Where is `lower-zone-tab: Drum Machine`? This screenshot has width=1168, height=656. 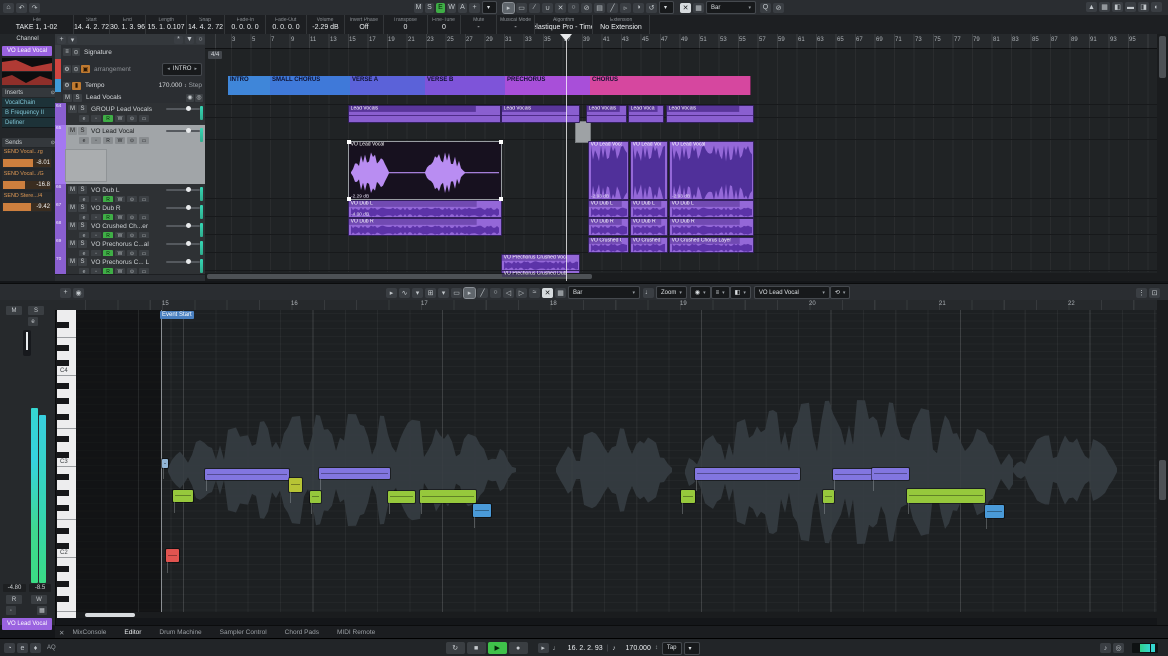
lower-zone-tab: Drum Machine is located at coordinates (180, 632).